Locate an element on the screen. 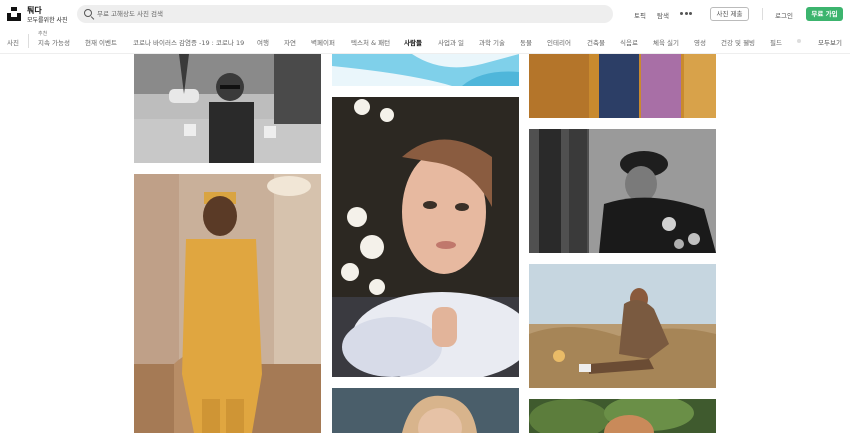 The image size is (850, 433). photo-woman-flowers is located at coordinates (425, 237).